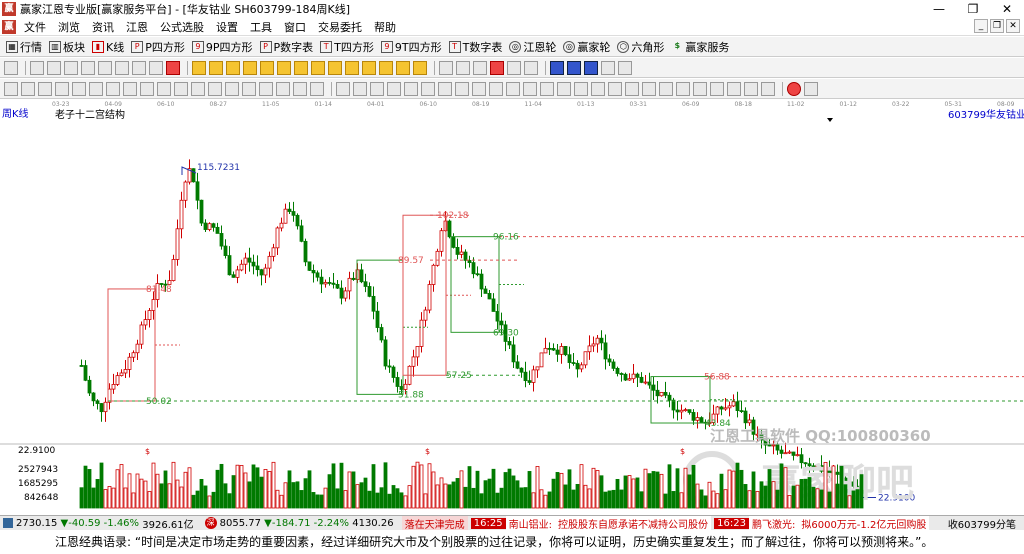  I want to click on toolbar-hexagon-button: ⬡ 六角形, so click(640, 47).